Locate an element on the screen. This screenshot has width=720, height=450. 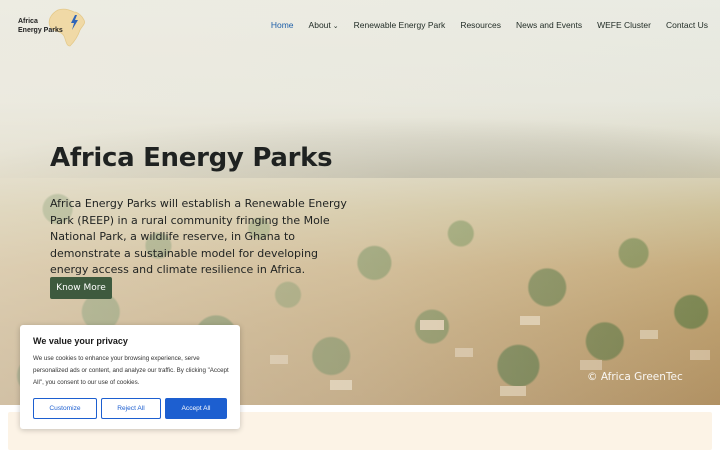
reject-all-button: Reject All is located at coordinates (131, 408).